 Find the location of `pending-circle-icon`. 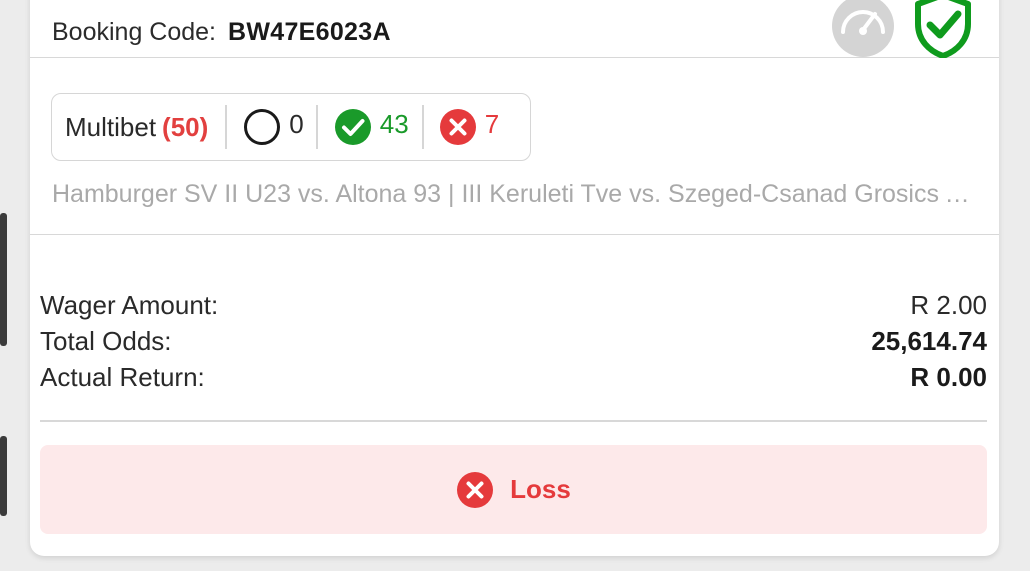

pending-circle-icon is located at coordinates (262, 127).